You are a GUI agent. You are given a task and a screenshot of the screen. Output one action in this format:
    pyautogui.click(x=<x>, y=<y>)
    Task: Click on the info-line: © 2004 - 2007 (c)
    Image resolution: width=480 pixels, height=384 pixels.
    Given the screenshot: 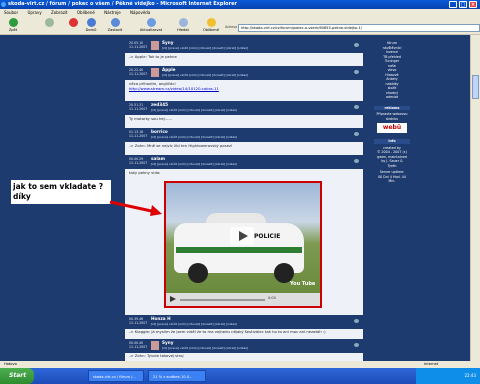 What is the action you would take?
    pyautogui.click(x=392, y=152)
    